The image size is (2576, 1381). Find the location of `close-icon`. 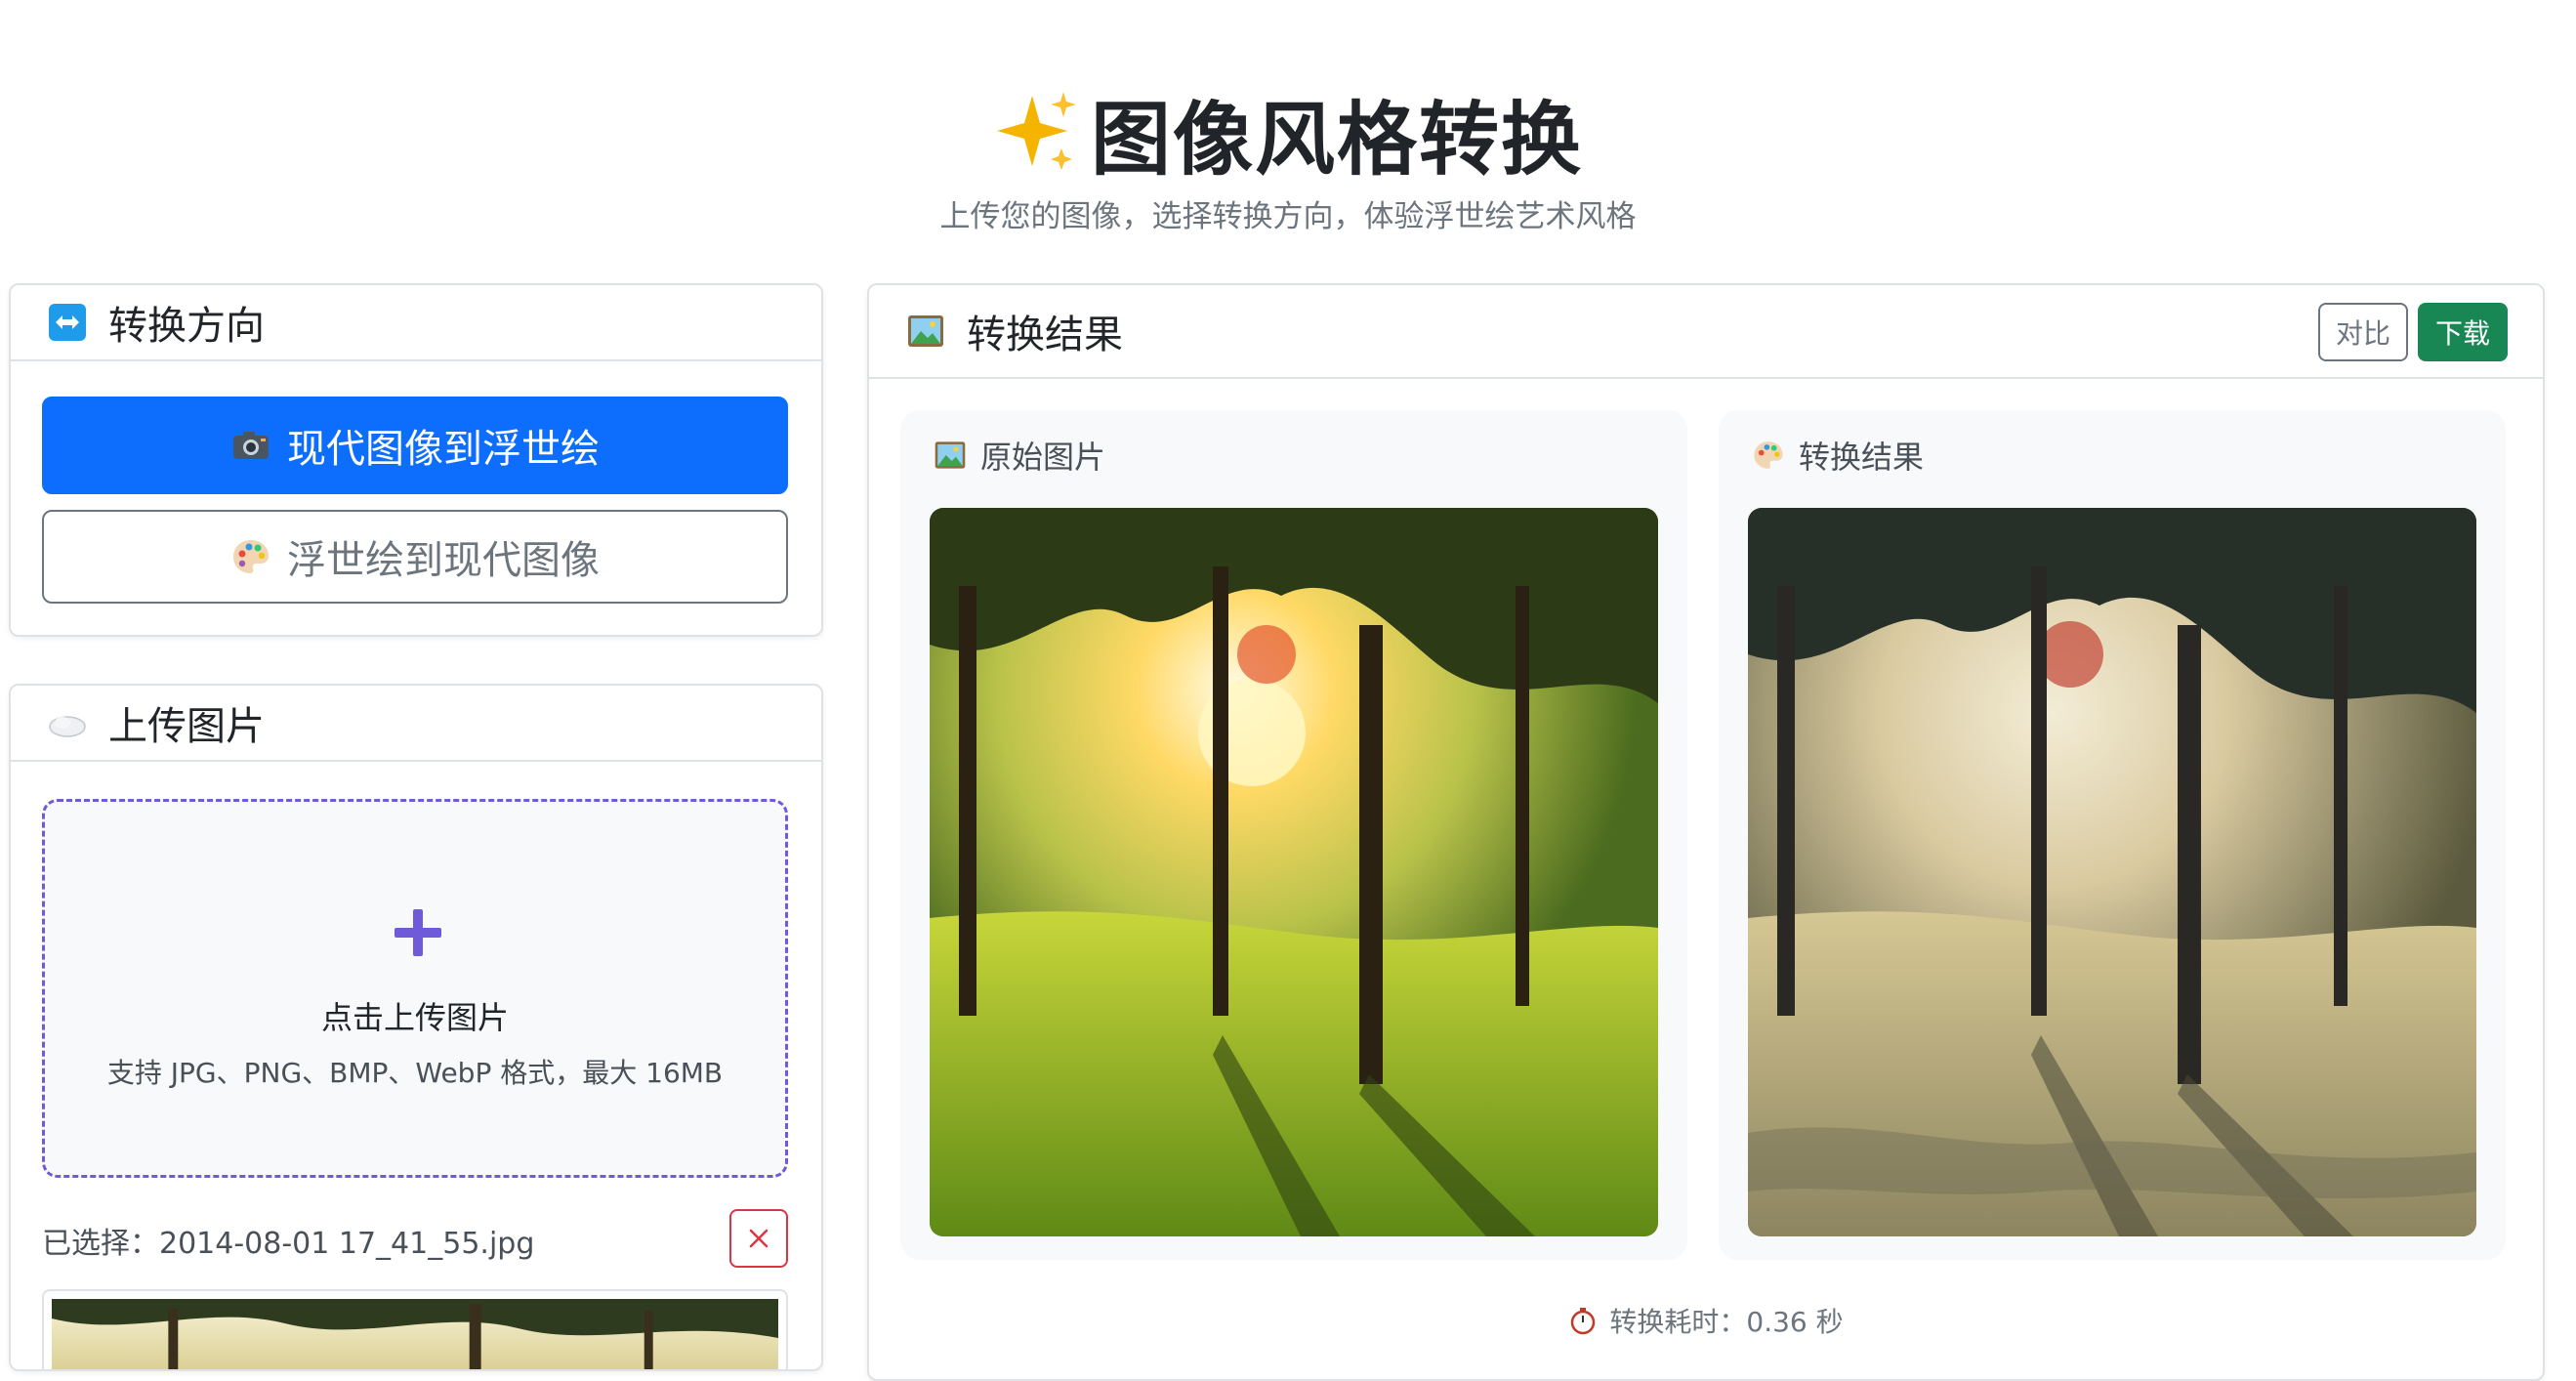

close-icon is located at coordinates (759, 1238).